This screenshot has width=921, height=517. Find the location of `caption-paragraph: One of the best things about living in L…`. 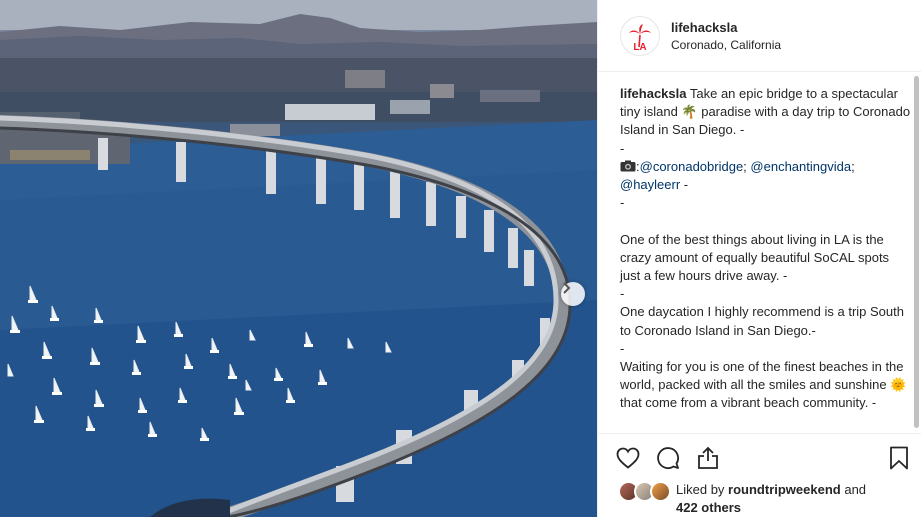

caption-paragraph: One of the best things about living in L… is located at coordinates (755, 257).